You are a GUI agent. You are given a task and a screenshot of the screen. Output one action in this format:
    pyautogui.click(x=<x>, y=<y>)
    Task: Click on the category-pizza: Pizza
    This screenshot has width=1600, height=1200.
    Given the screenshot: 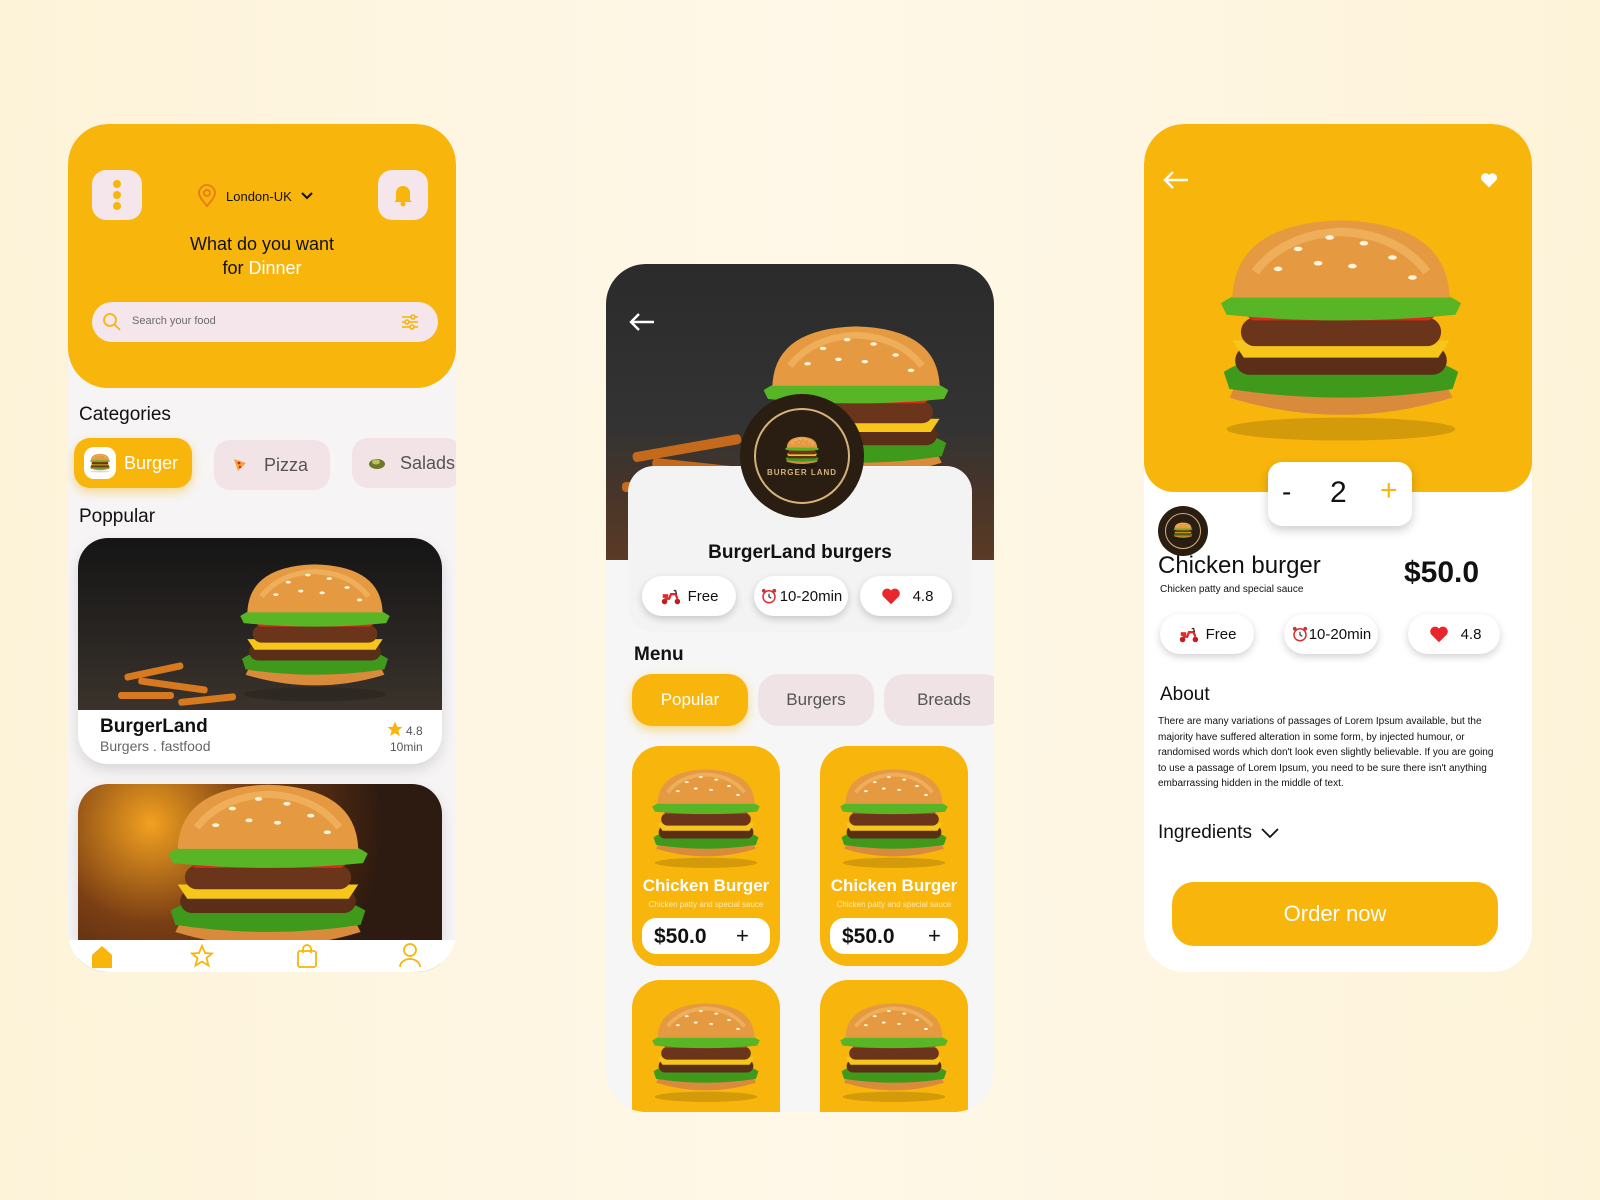 What is the action you would take?
    pyautogui.click(x=272, y=465)
    